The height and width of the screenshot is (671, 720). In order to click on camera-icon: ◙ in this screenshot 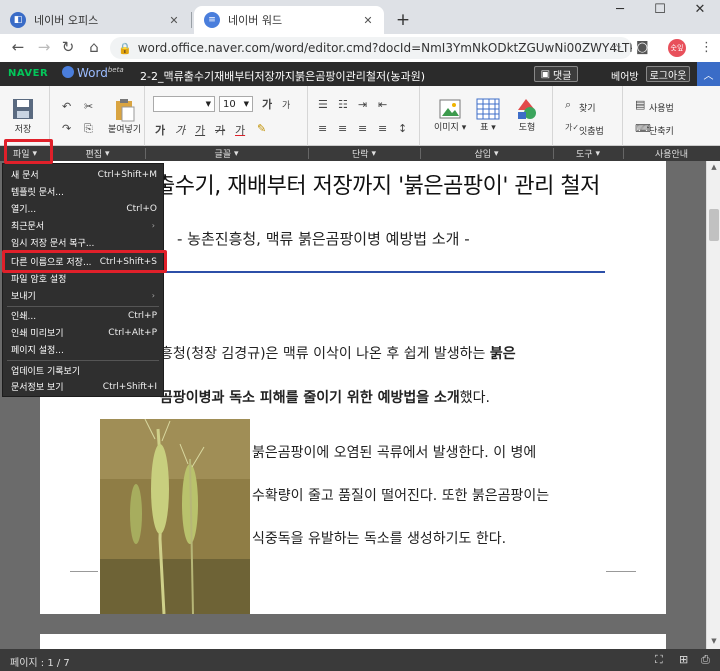, I will do `click(642, 47)`.